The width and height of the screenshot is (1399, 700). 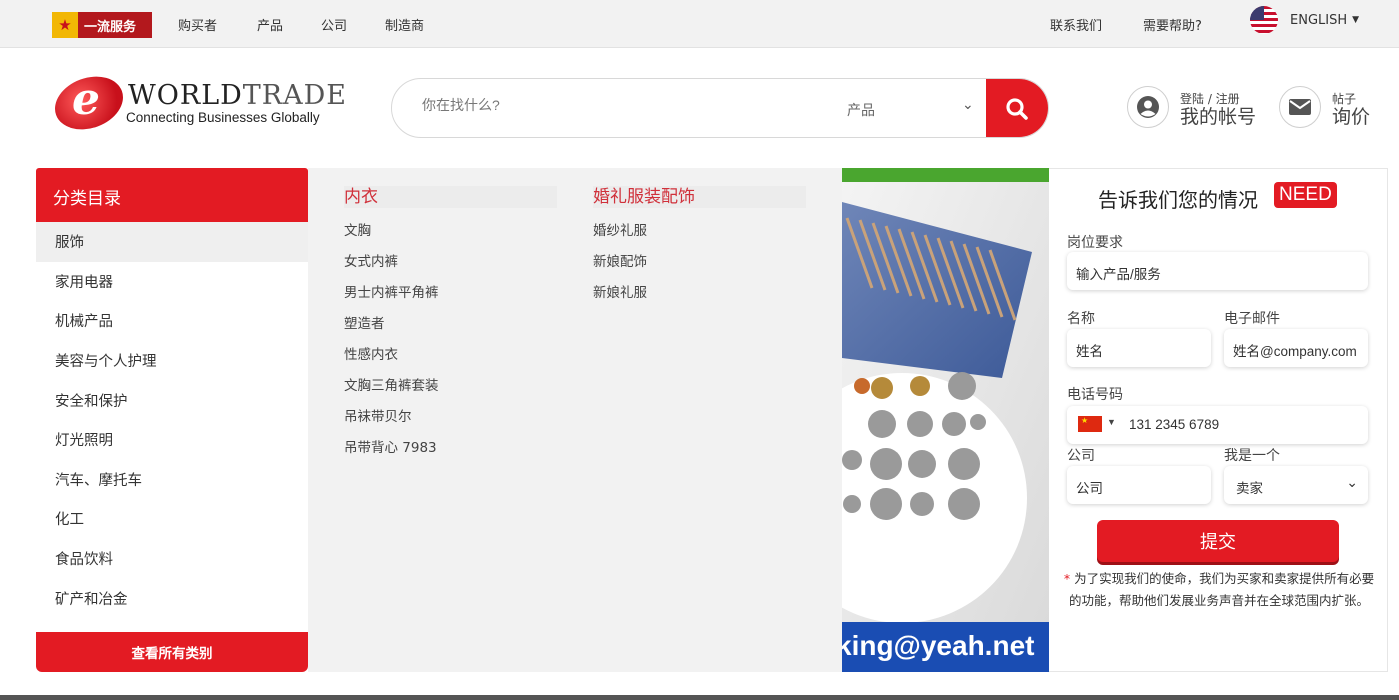 What do you see at coordinates (1139, 348) in the screenshot?
I see `name-field: 姓名` at bounding box center [1139, 348].